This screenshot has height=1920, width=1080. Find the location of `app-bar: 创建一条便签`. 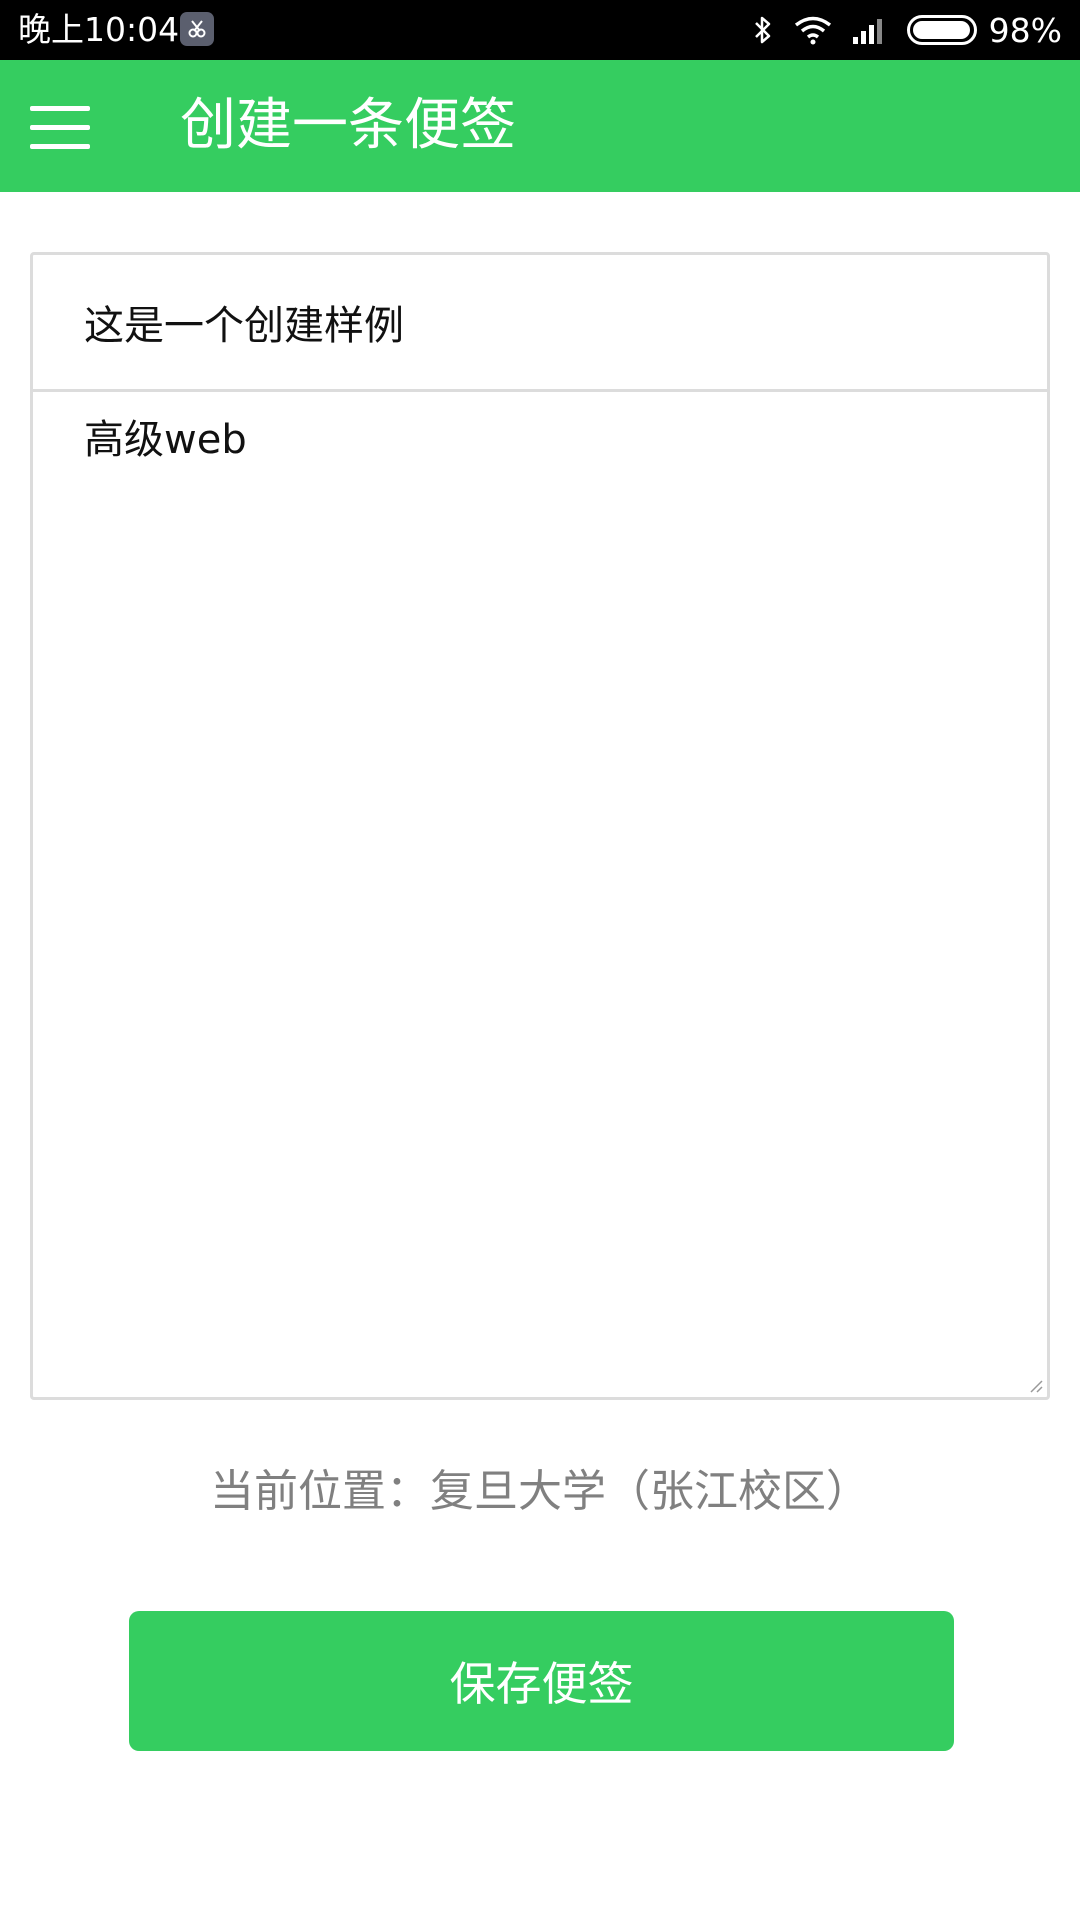

app-bar: 创建一条便签 is located at coordinates (540, 126).